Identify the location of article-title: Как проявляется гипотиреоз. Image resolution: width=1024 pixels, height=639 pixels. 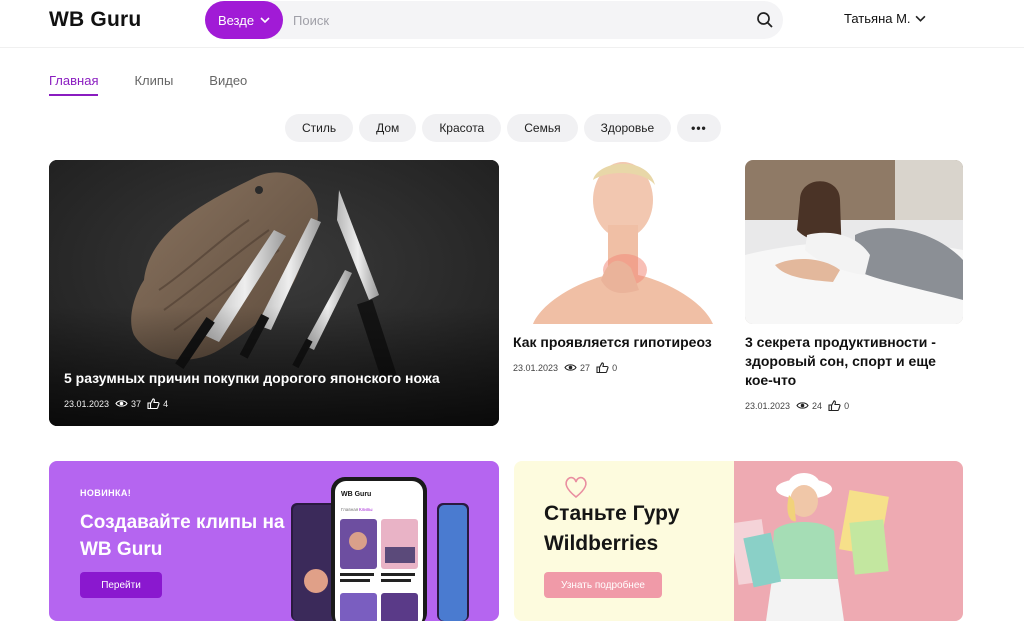
(612, 342).